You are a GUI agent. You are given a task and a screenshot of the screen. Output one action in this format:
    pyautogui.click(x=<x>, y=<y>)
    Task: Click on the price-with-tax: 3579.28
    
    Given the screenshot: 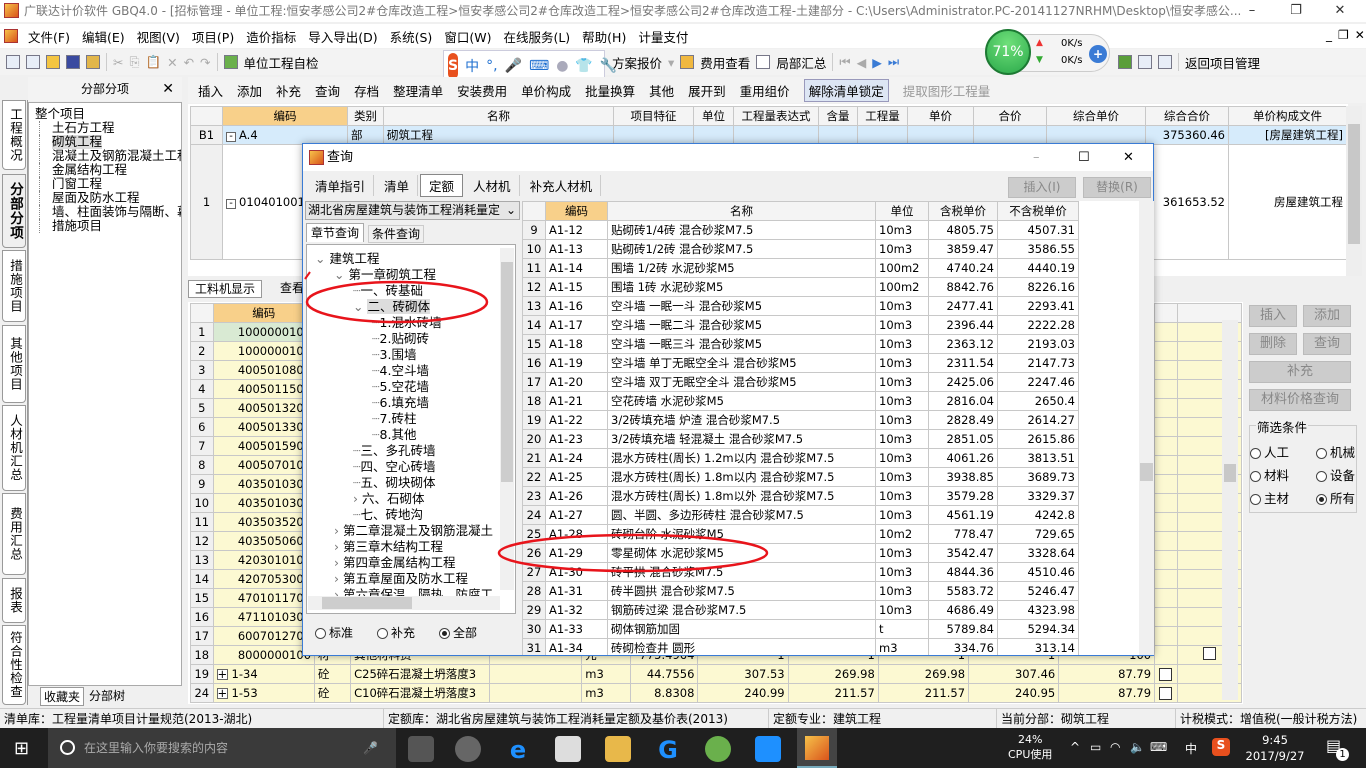 What is the action you would take?
    pyautogui.click(x=963, y=496)
    